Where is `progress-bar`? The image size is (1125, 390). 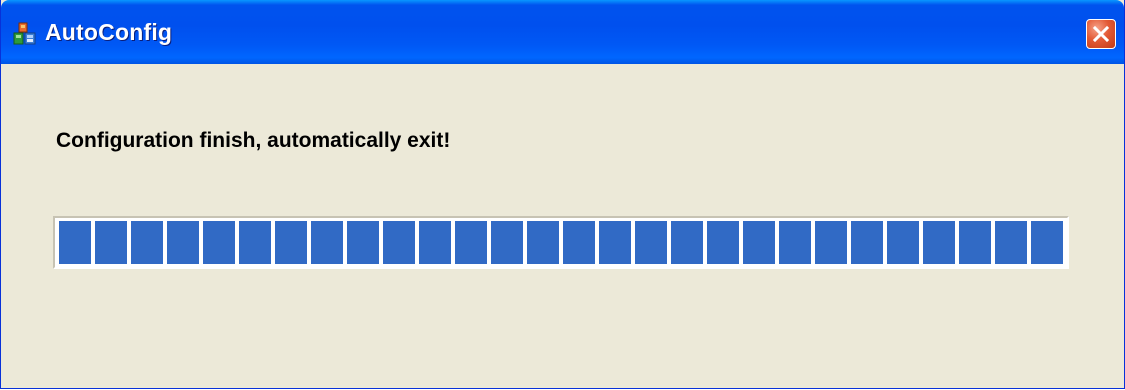
progress-bar is located at coordinates (561, 242).